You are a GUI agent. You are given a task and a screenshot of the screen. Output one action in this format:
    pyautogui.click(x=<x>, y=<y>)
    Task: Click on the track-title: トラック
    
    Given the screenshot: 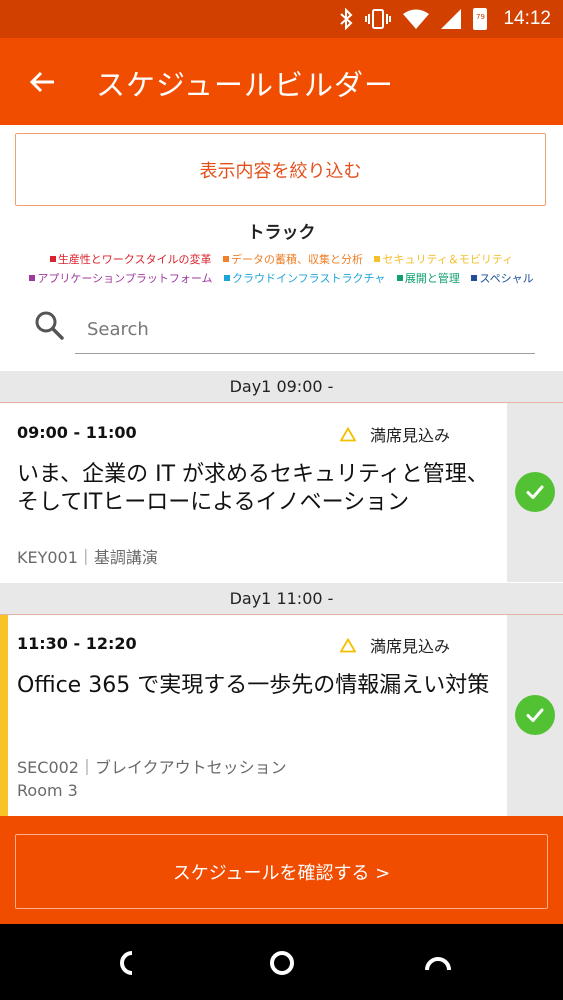 What is the action you would take?
    pyautogui.click(x=281, y=233)
    